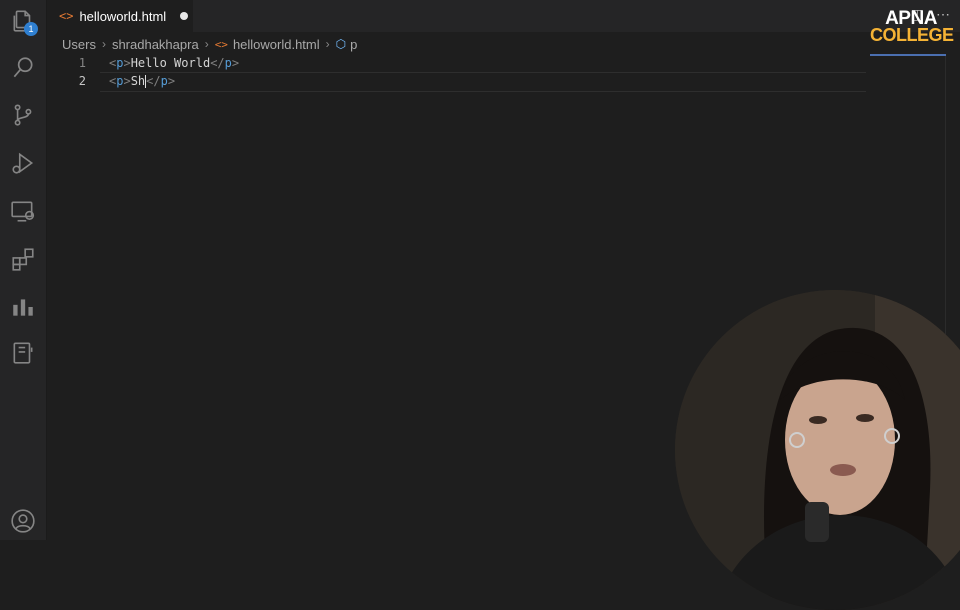 This screenshot has width=960, height=610. What do you see at coordinates (503, 16) in the screenshot?
I see `tab-bar: <> helloworld.html ◫ ⋯` at bounding box center [503, 16].